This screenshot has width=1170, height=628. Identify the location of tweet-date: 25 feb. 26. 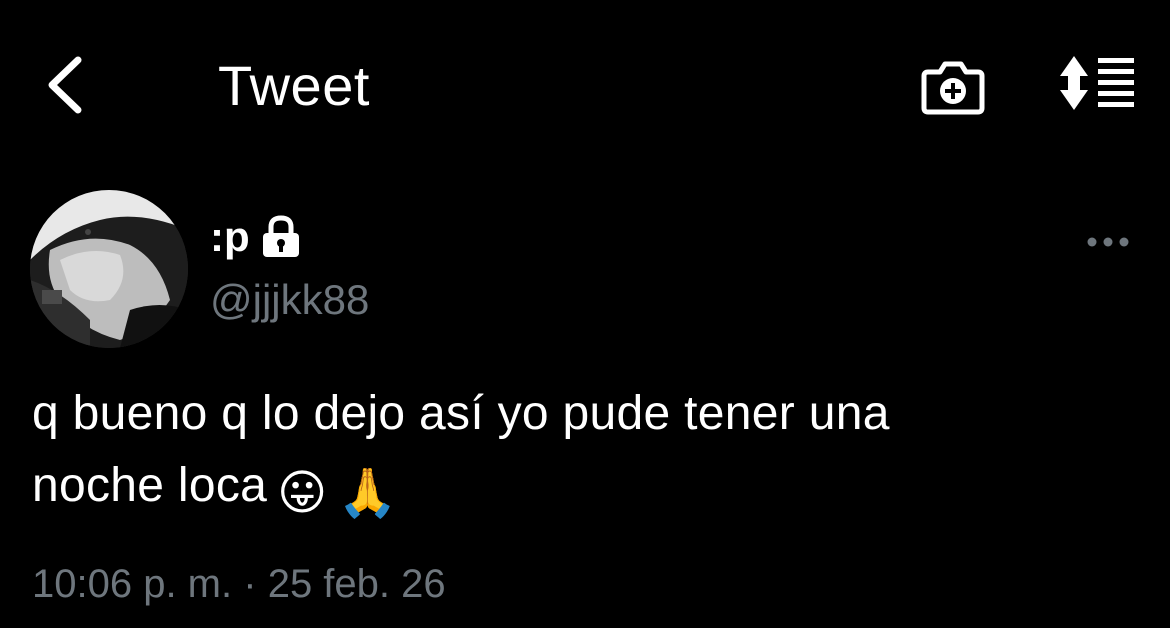
(357, 584).